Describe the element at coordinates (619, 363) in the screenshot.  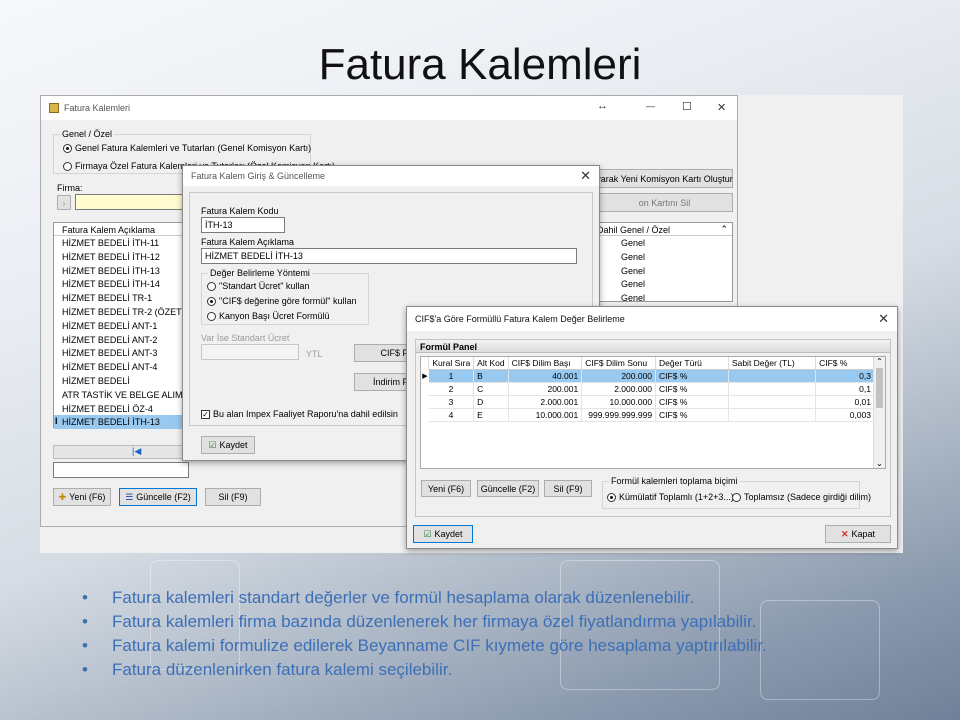
I see `column-header: CIF$ Dilim Sonu` at that location.